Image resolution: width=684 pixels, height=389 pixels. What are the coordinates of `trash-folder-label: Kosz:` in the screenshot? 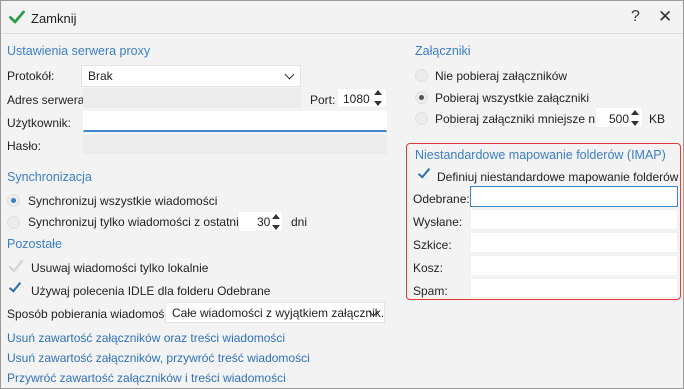 It's located at (428, 268).